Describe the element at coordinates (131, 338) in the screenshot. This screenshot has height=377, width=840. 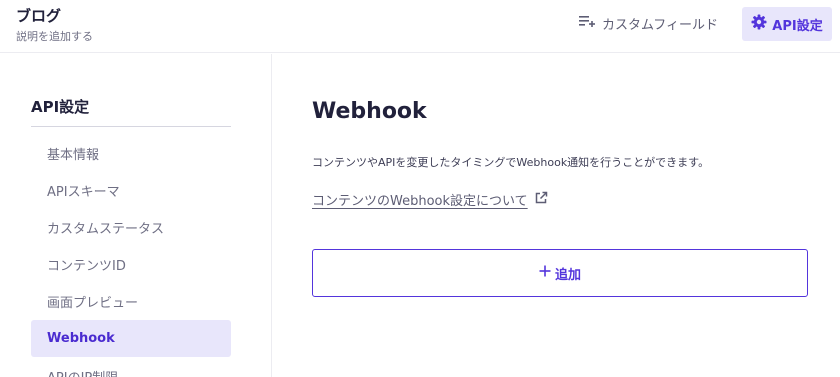
I see `sidebar-item-webhook: Webhook` at that location.